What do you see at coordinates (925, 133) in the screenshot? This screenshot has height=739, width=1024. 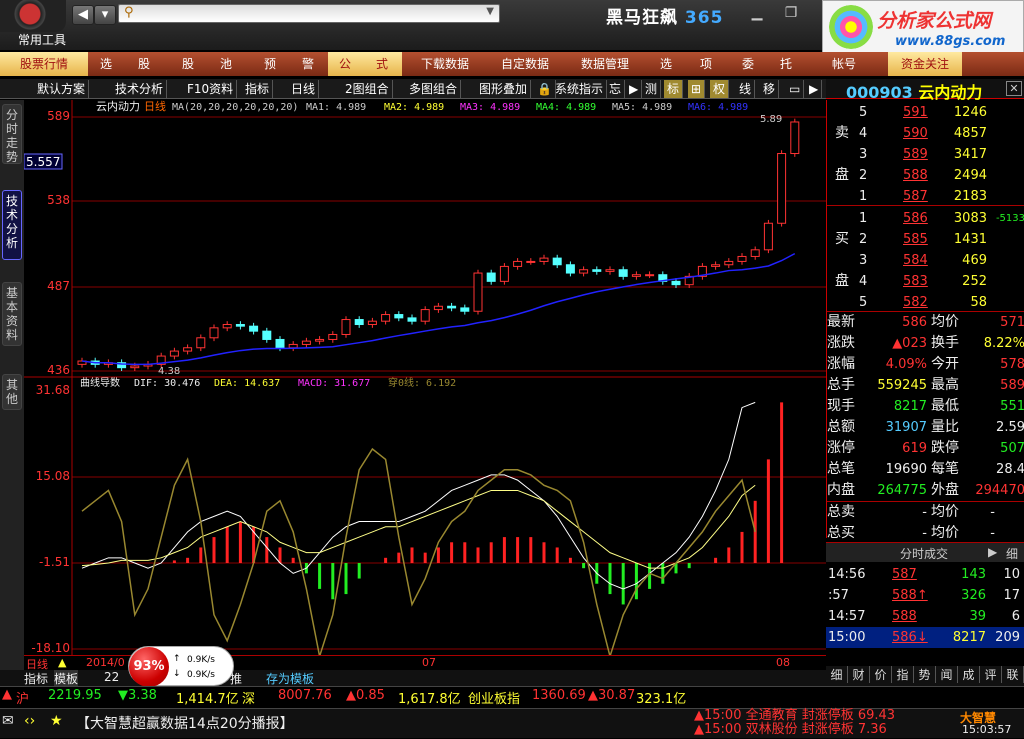 I see `ask-row: 4 590 4857` at bounding box center [925, 133].